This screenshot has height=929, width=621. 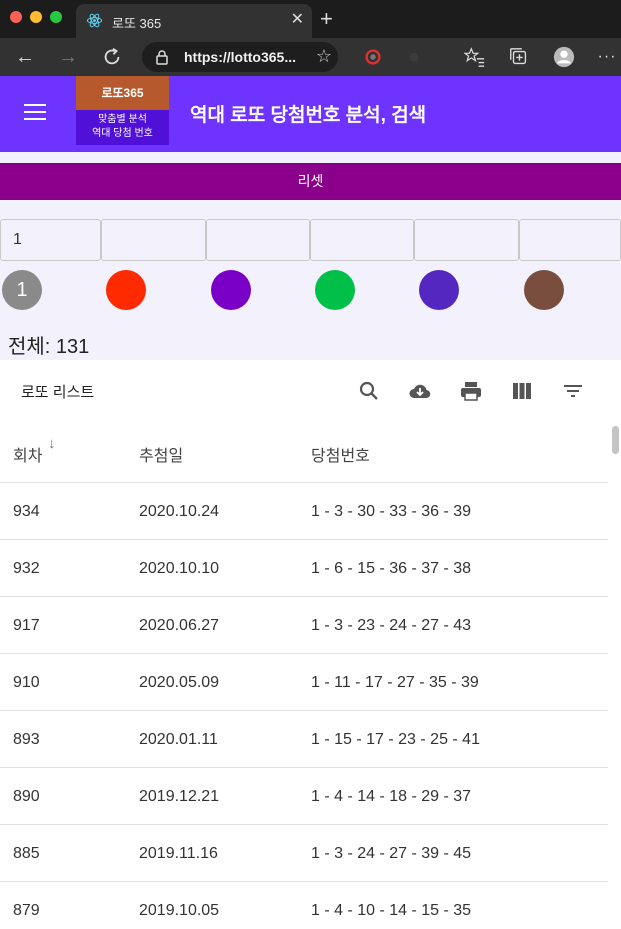 I want to click on app-bar: 로또365 맞춤별 분석 역대 당첨 번호 역대 로또 당첨번호 분석, 검색, so click(x=310, y=114).